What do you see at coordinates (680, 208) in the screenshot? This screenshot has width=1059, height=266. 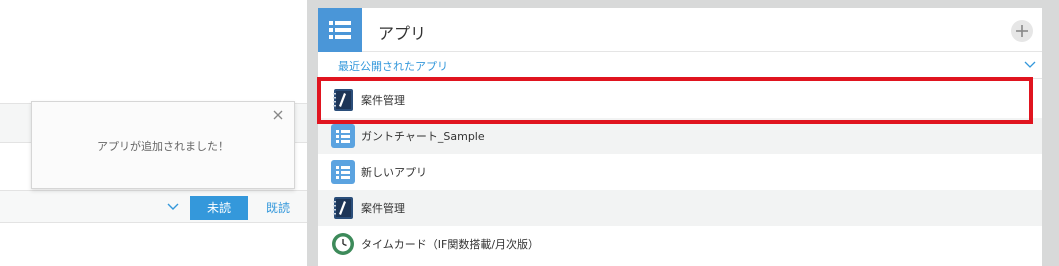 I see `app-list-item: 案件管理` at bounding box center [680, 208].